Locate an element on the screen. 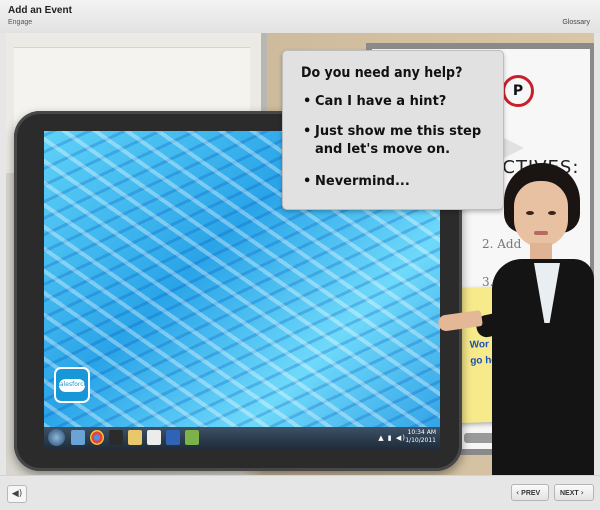 The image size is (600, 510). prev-button-label: PREV is located at coordinates (531, 493).